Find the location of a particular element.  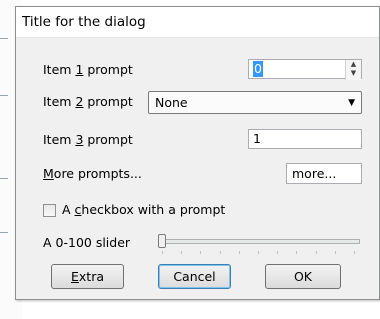

item1-spin-buttons: ▲ ▼ is located at coordinates (353, 70).